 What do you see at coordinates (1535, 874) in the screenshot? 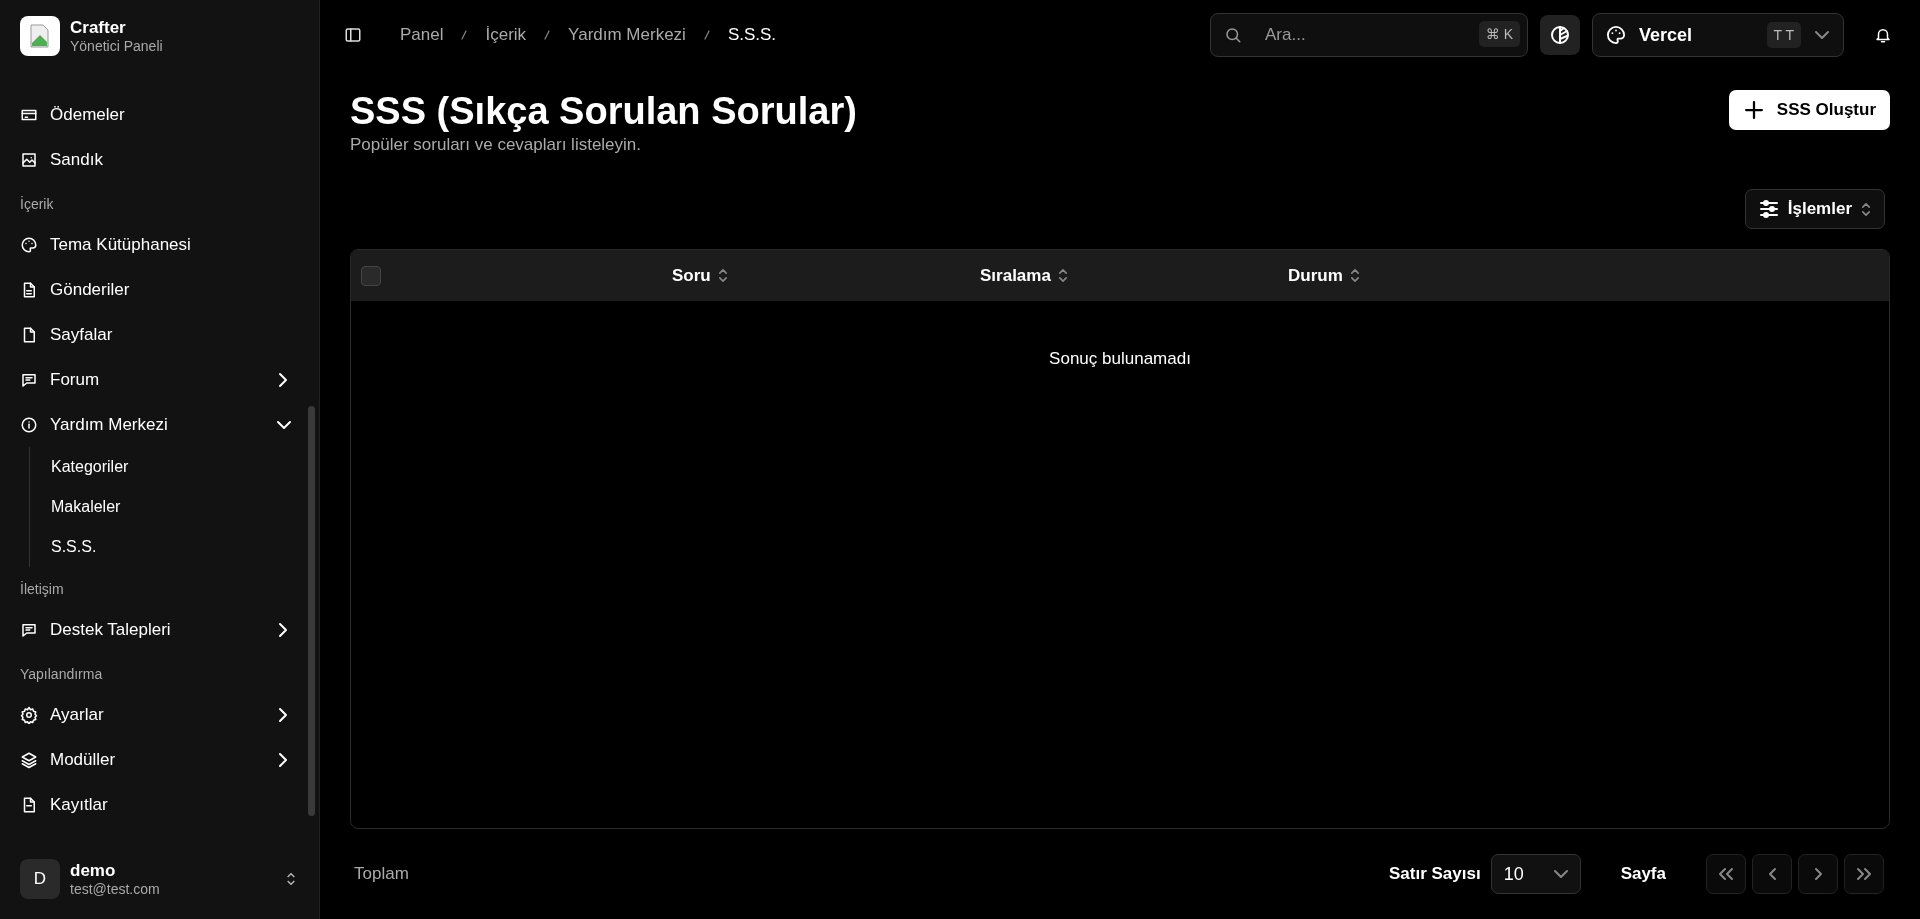
I see `rows-per-page-select: 10` at bounding box center [1535, 874].